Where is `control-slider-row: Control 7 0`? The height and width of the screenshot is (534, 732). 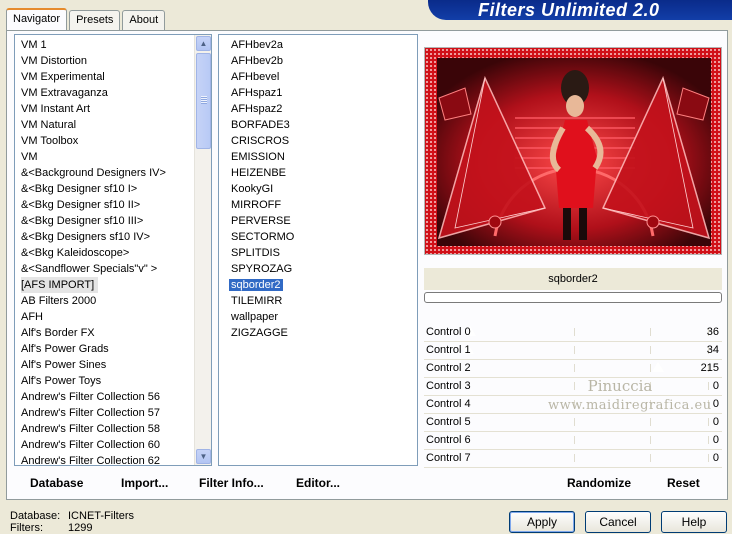
control-slider-row: Control 7 0 is located at coordinates (573, 459).